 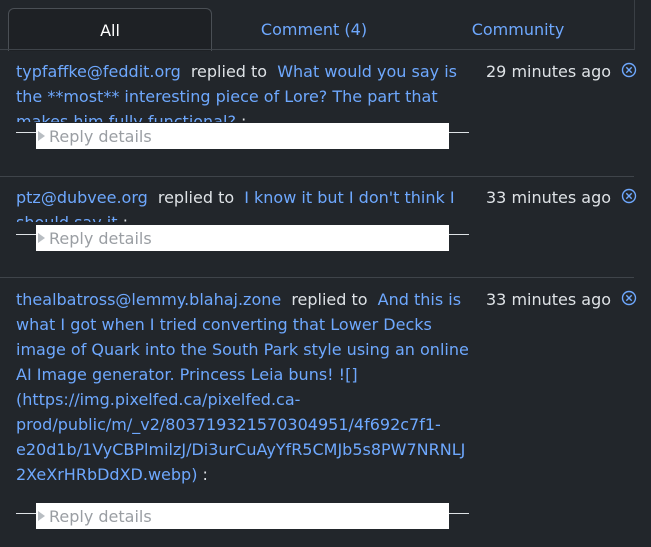 I want to click on tab-comment: Comment (4), so click(x=314, y=29).